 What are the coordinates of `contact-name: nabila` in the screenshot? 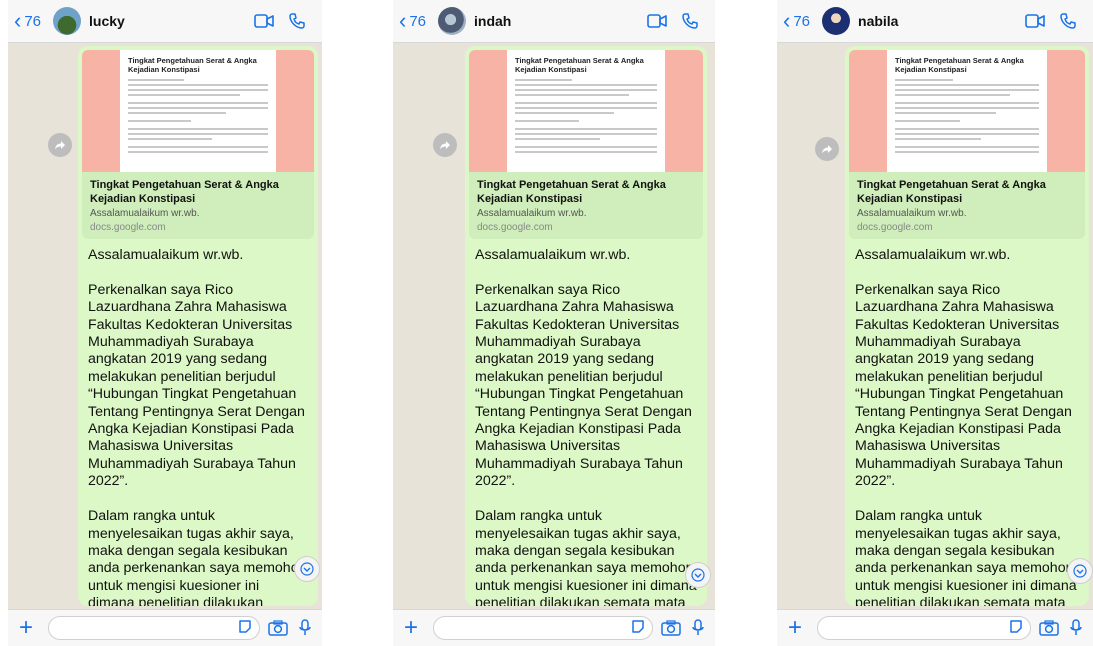 It's located at (941, 21).